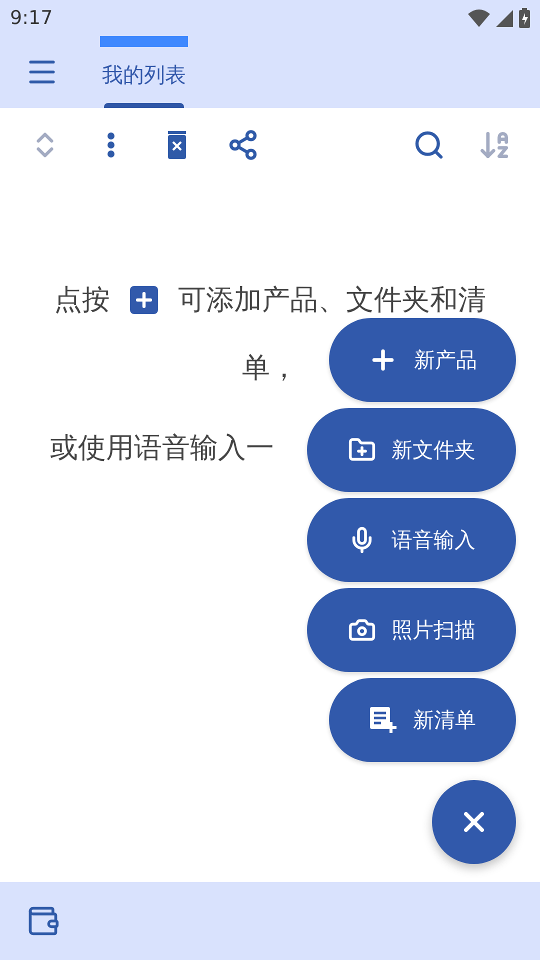 The height and width of the screenshot is (960, 540). Describe the element at coordinates (31, 18) in the screenshot. I see `status-time: 9:17` at that location.